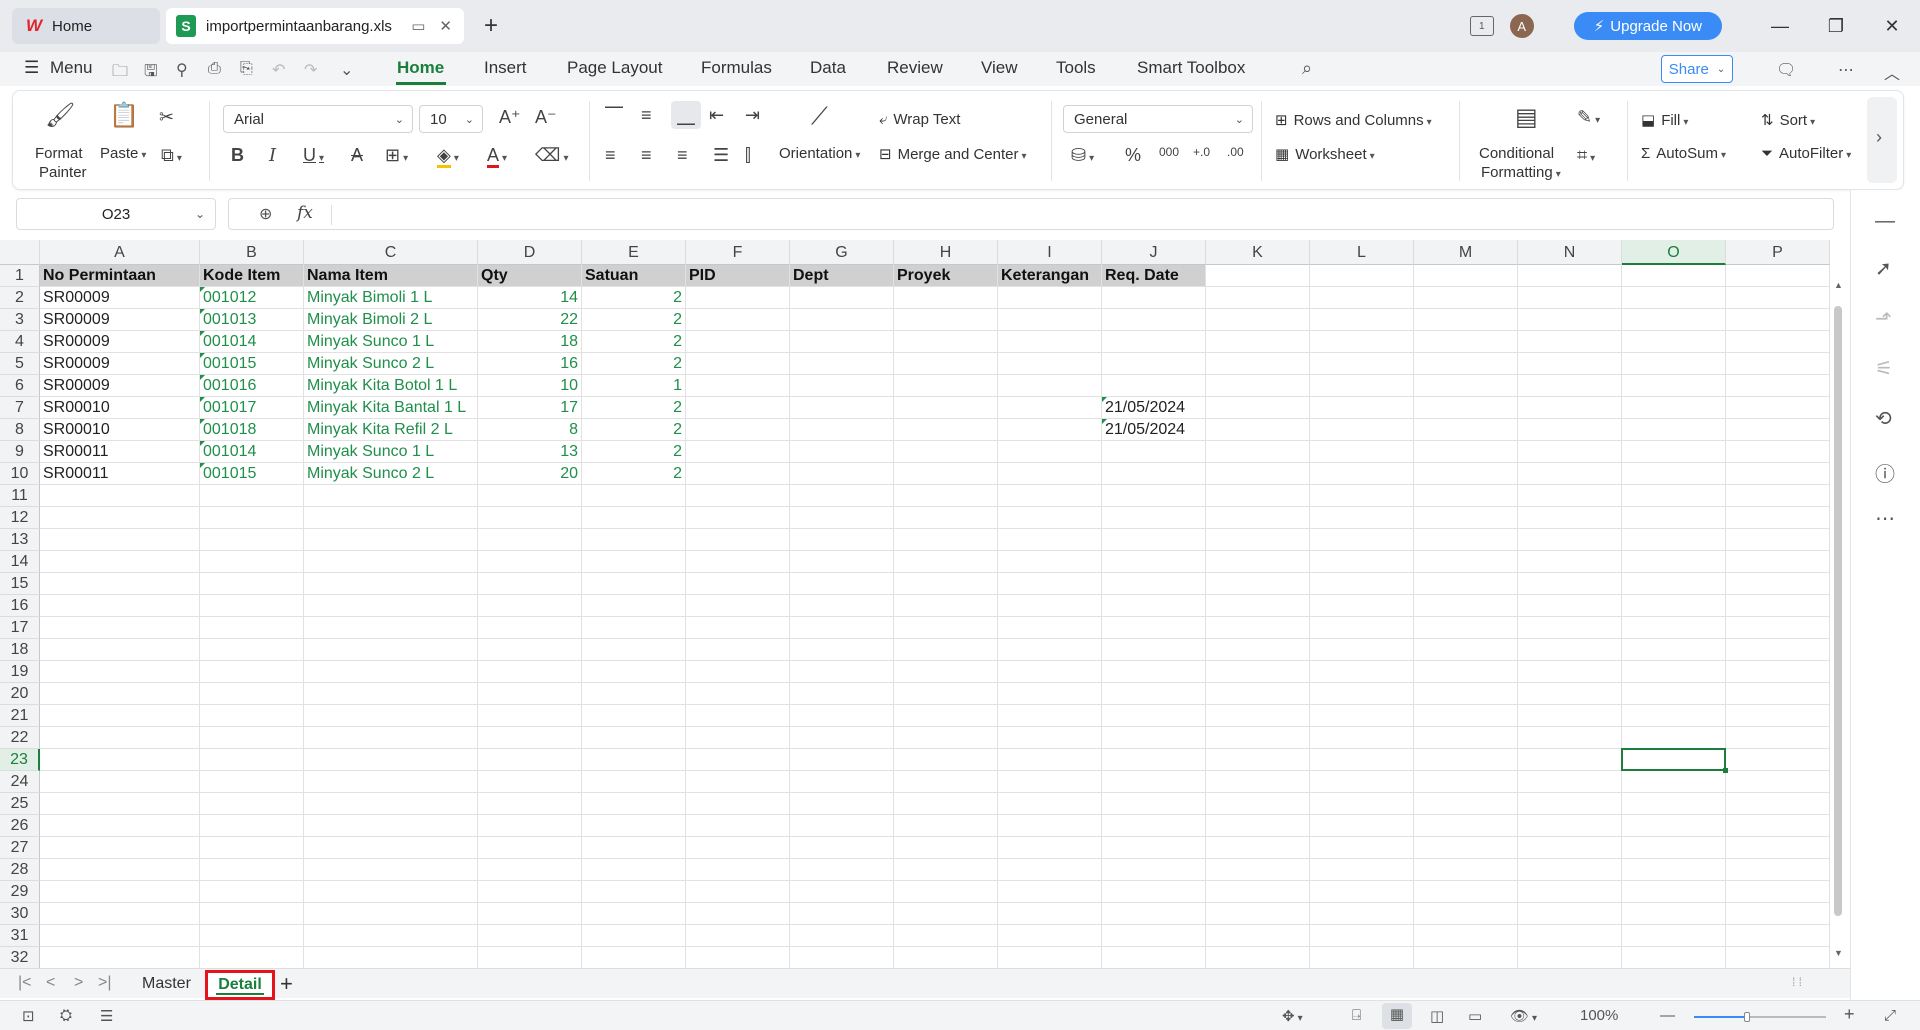 The height and width of the screenshot is (1030, 1920). What do you see at coordinates (1466, 276) in the screenshot?
I see `cell-m1` at bounding box center [1466, 276].